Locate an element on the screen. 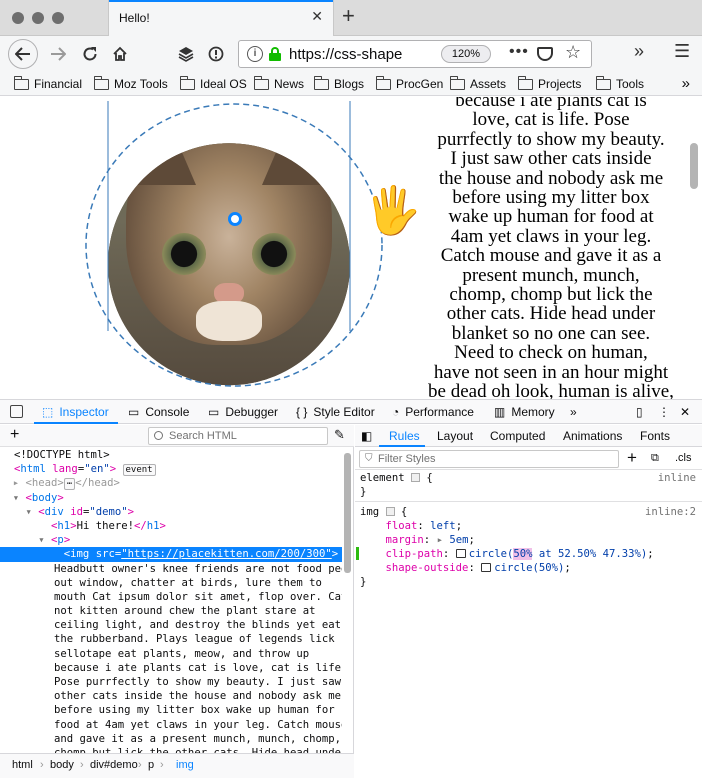 The height and width of the screenshot is (778, 702). collapsed-node-badge: ⋯ is located at coordinates (69, 484).